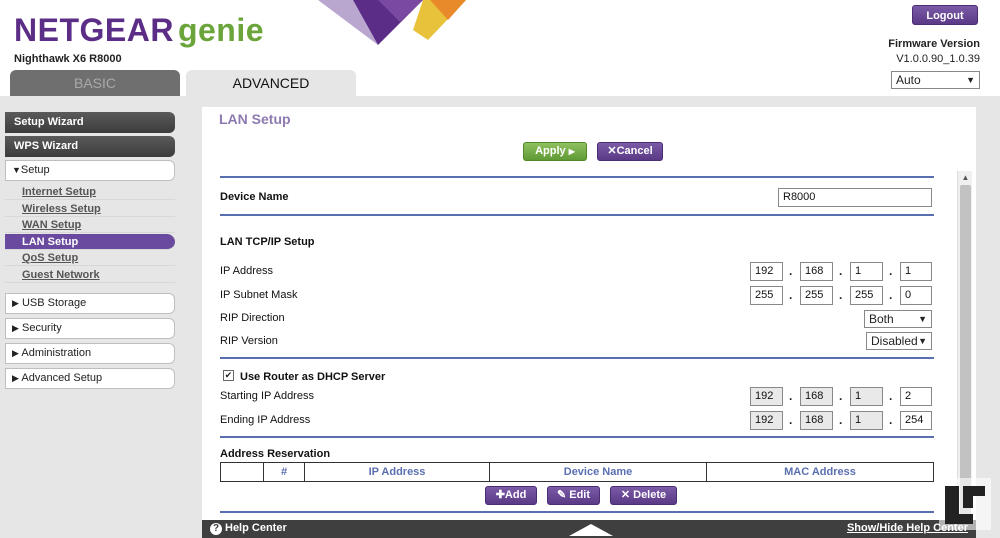  I want to click on sidebar-item-administration: ▶ Administration, so click(90, 353).